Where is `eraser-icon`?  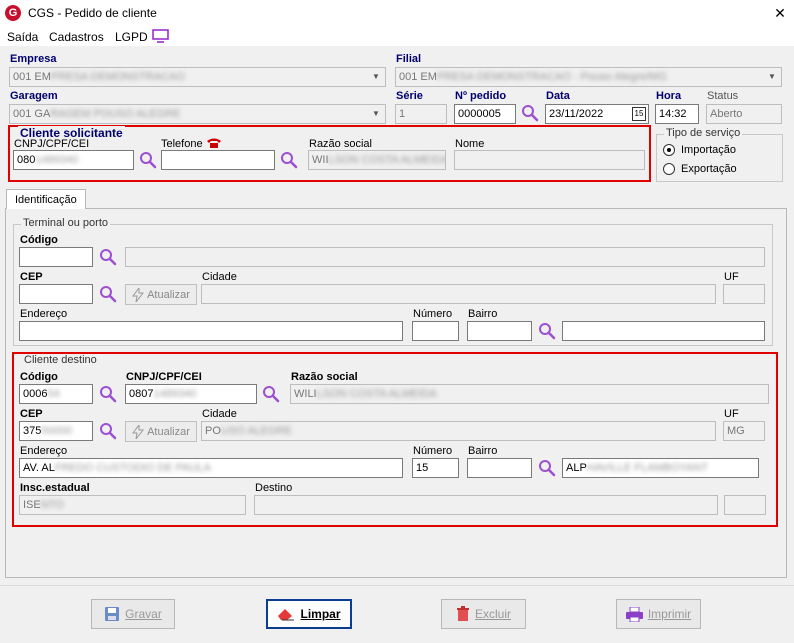 eraser-icon is located at coordinates (286, 615).